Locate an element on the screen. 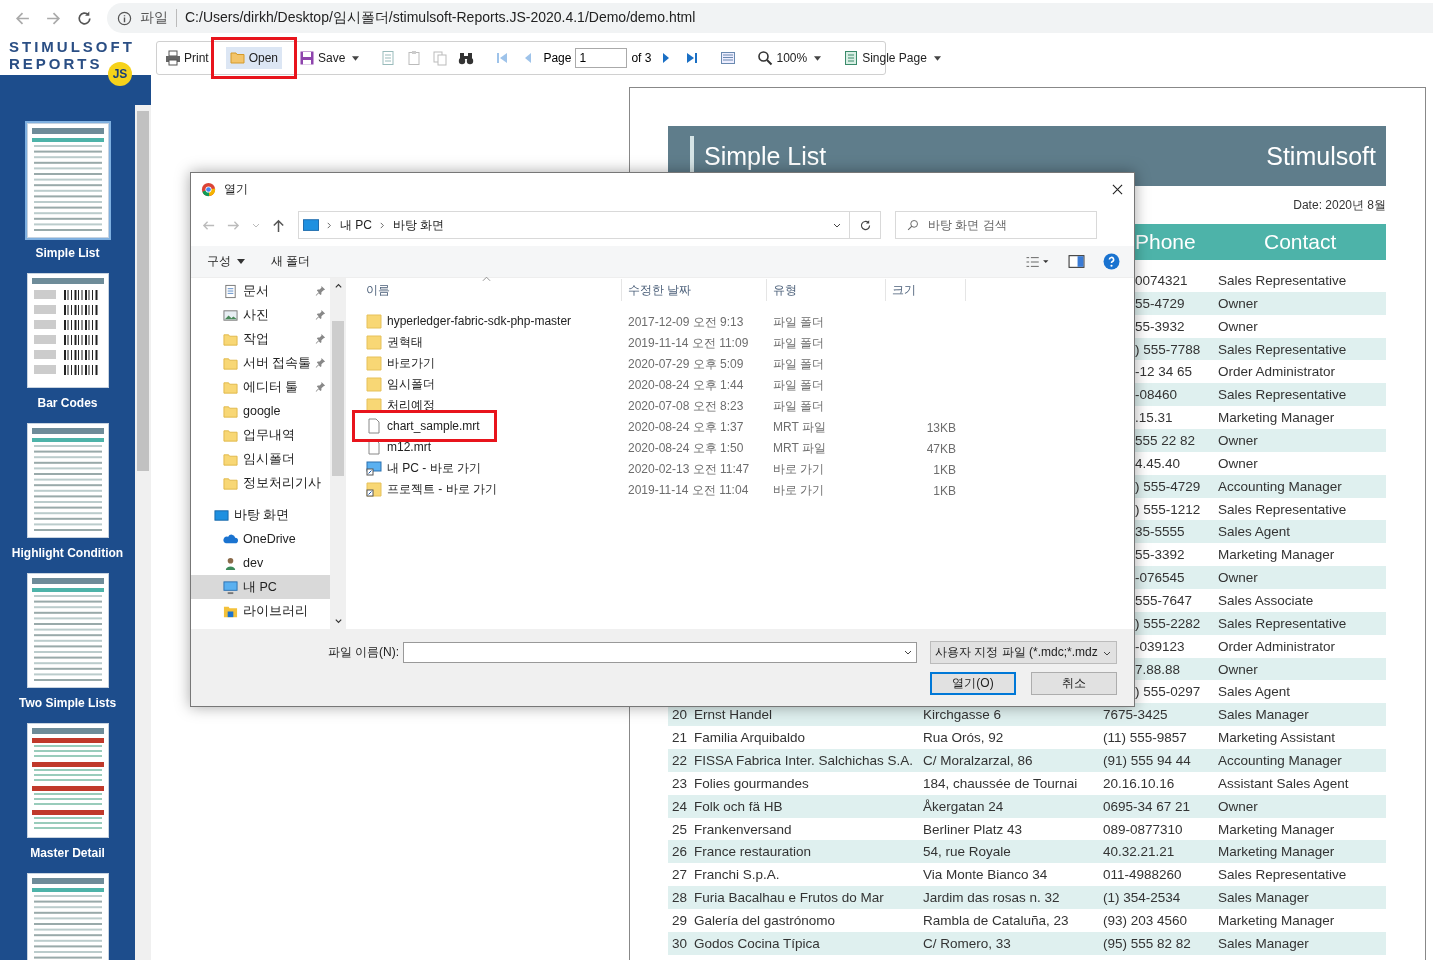 Image resolution: width=1433 pixels, height=960 pixels. table-cell: Marketing Manager is located at coordinates (1276, 920).